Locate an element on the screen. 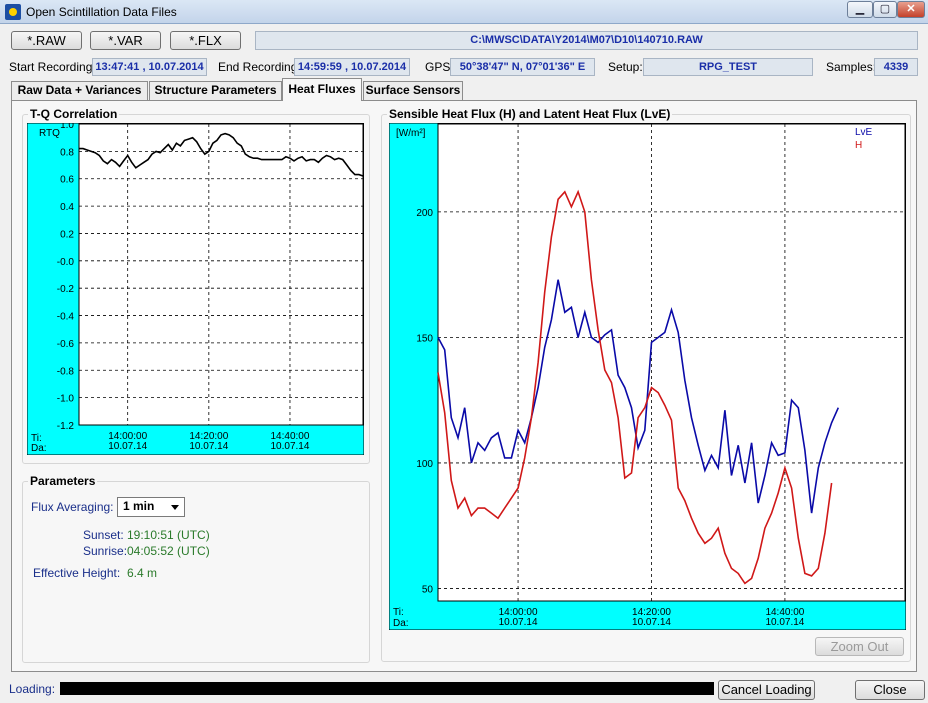  sunset-label: Sunset: is located at coordinates (103, 535).